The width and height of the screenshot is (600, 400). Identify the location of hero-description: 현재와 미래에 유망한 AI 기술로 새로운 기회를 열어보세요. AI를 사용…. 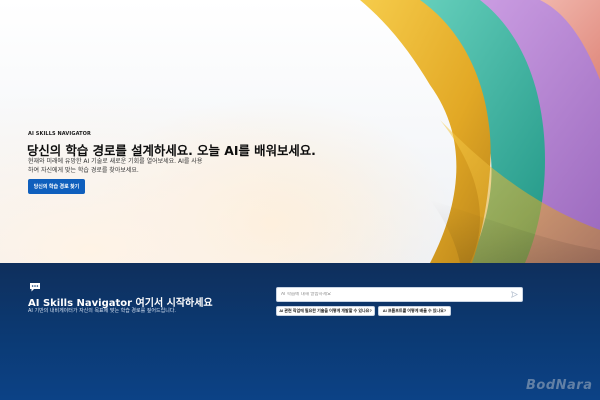
(115, 166).